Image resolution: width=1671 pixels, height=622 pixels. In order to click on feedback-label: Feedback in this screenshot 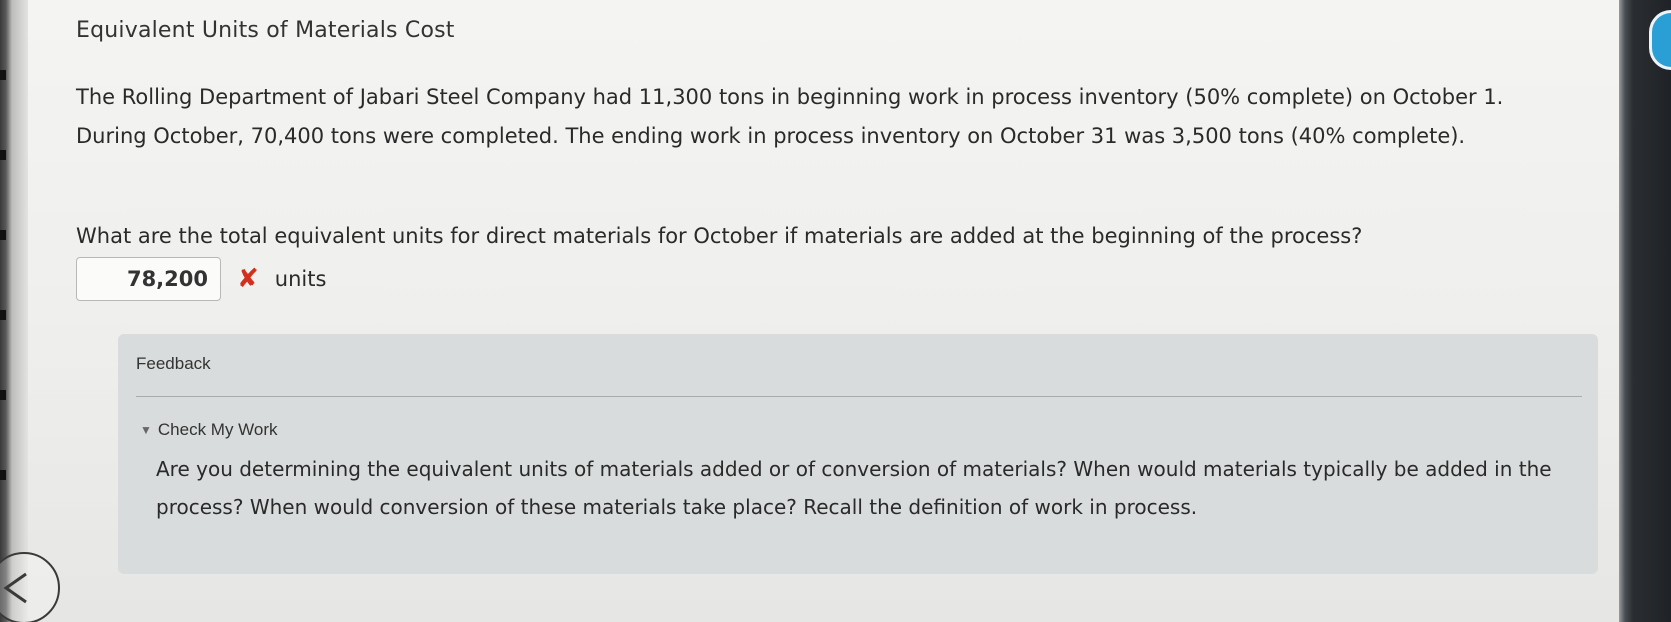, I will do `click(173, 363)`.